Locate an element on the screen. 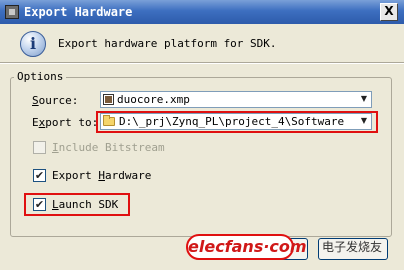 Image resolution: width=404 pixels, height=270 pixels. source-value: duocore.xmp is located at coordinates (153, 99).